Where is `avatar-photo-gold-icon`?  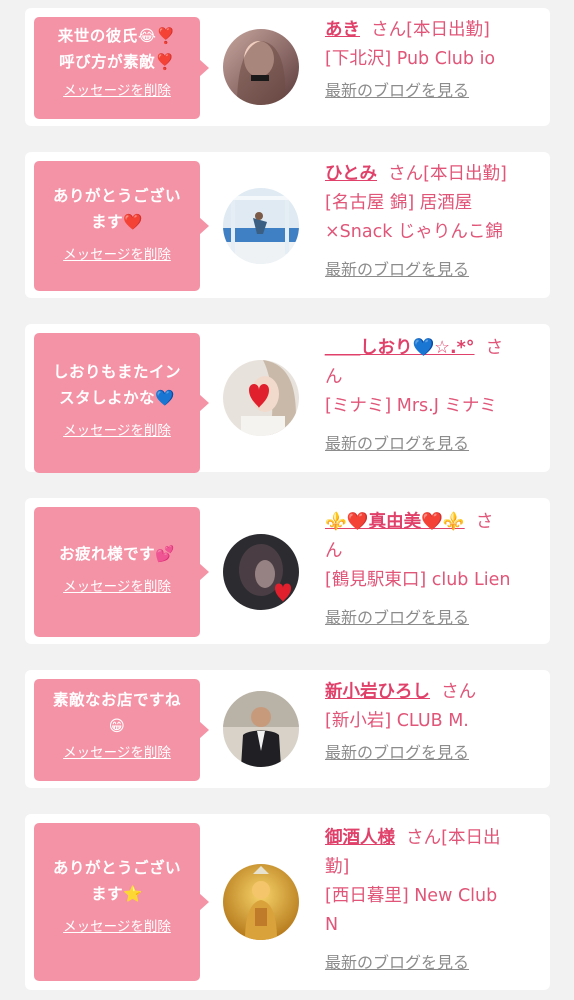
avatar-photo-gold-icon is located at coordinates (261, 902).